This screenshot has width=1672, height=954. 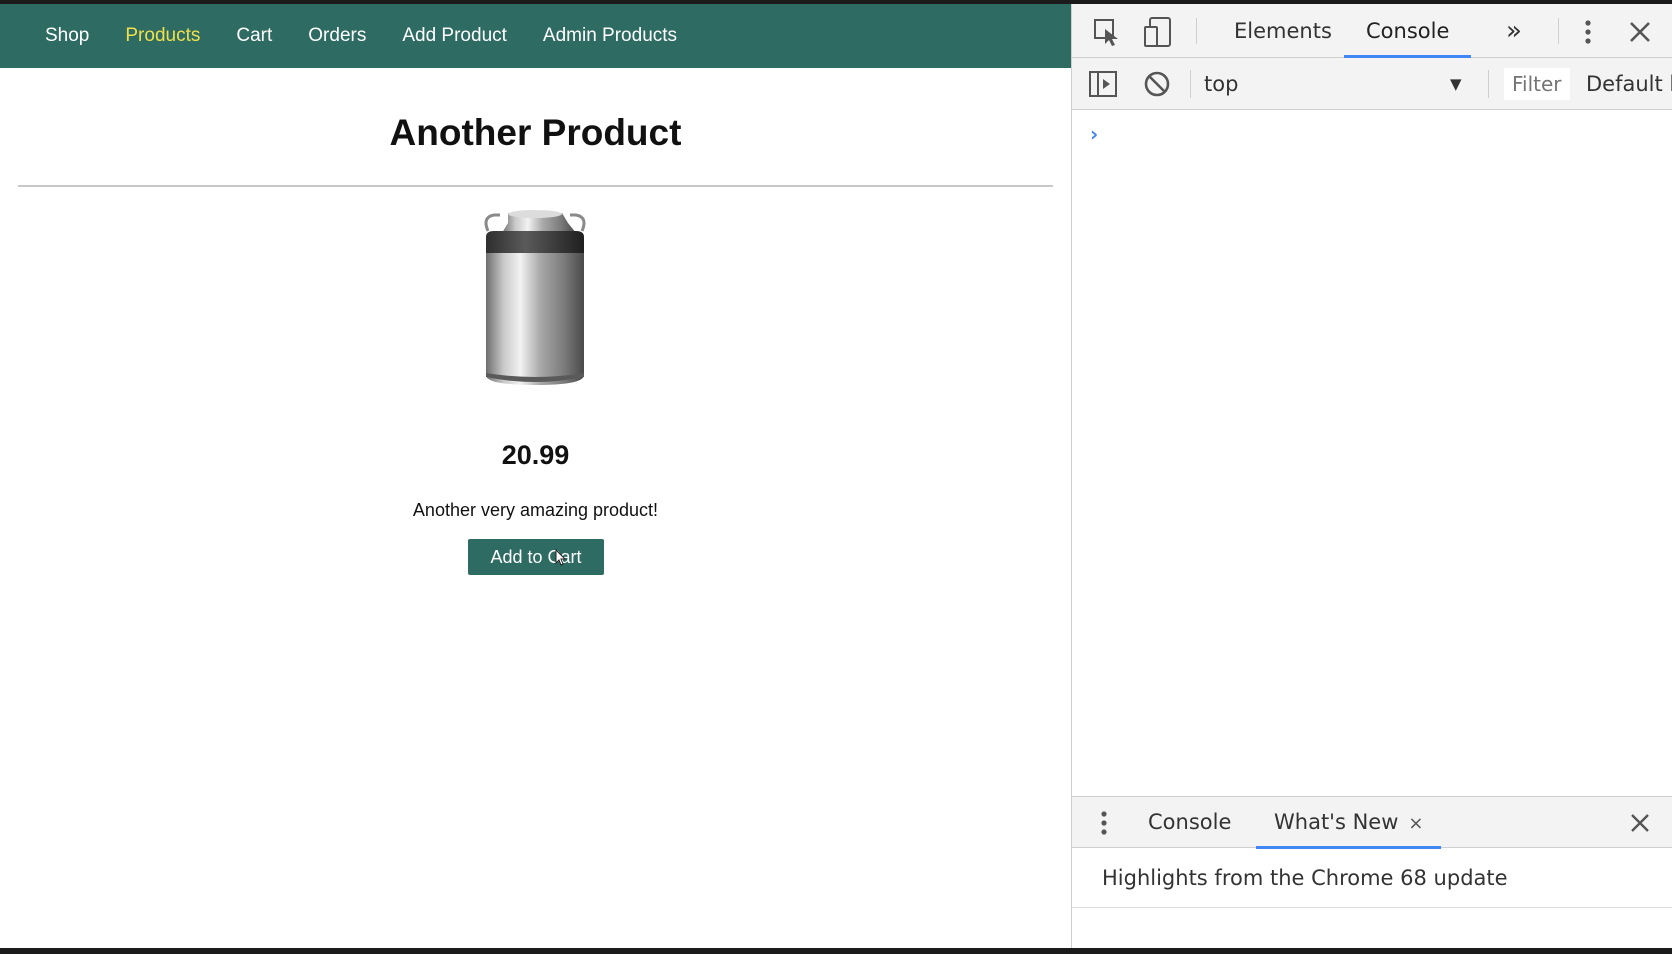 What do you see at coordinates (1588, 32) in the screenshot?
I see `kebab-menu-icon` at bounding box center [1588, 32].